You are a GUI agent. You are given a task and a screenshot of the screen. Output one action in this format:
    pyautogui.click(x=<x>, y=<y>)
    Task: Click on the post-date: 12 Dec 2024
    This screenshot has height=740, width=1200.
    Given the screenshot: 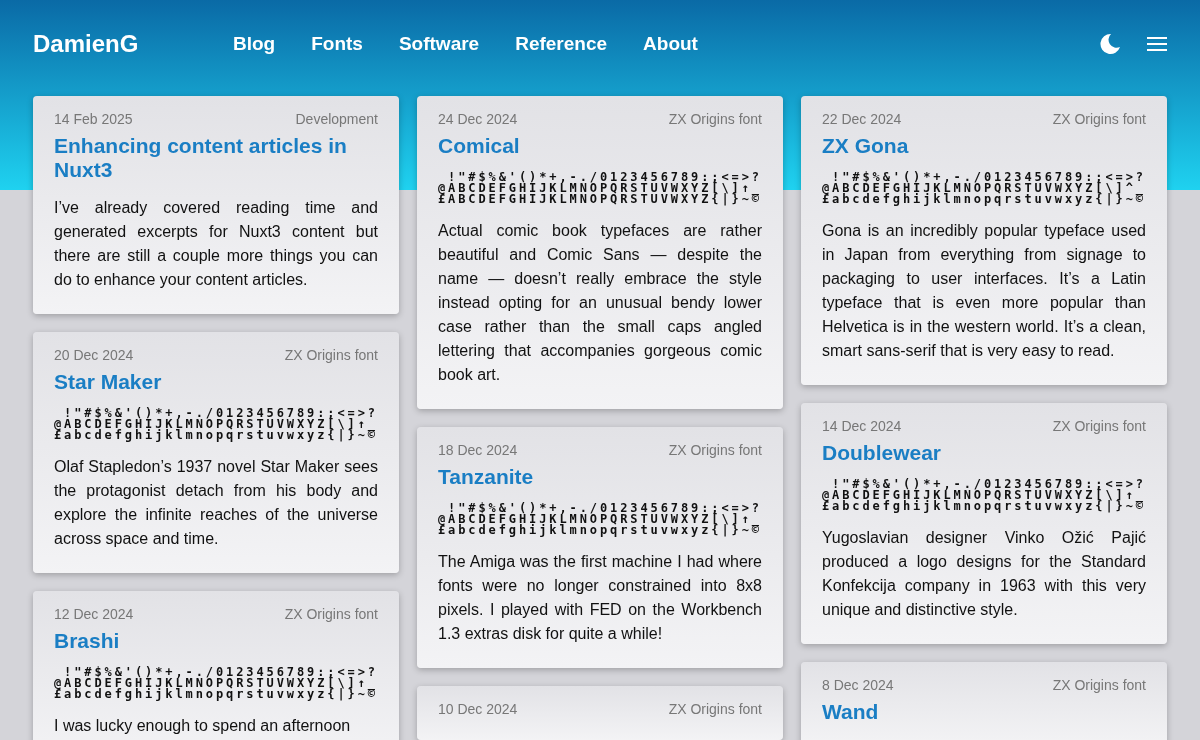 What is the action you would take?
    pyautogui.click(x=94, y=614)
    